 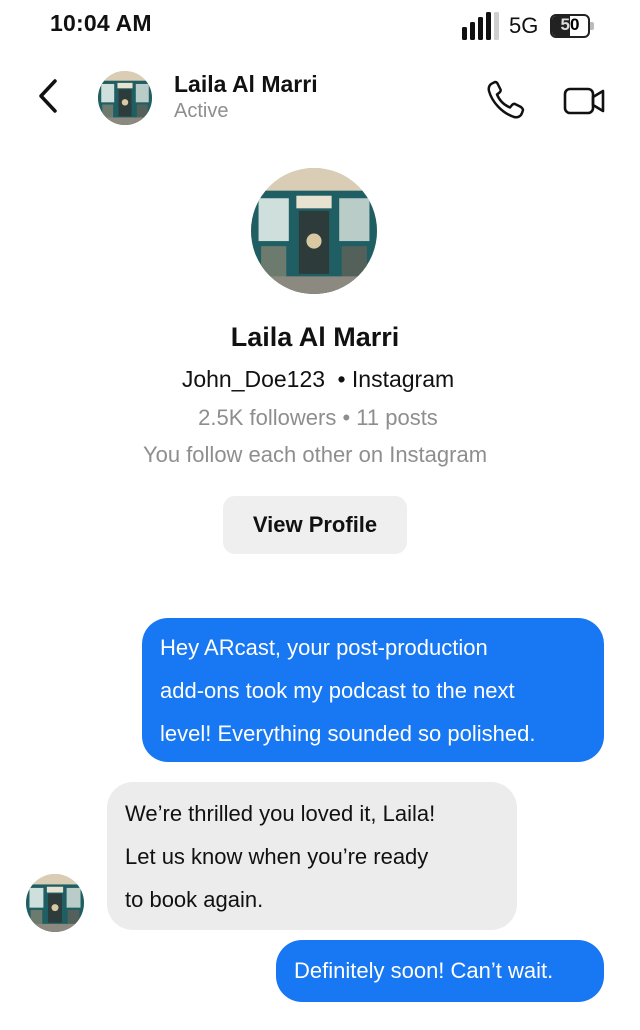 I want to click on call-button, so click(x=506, y=100).